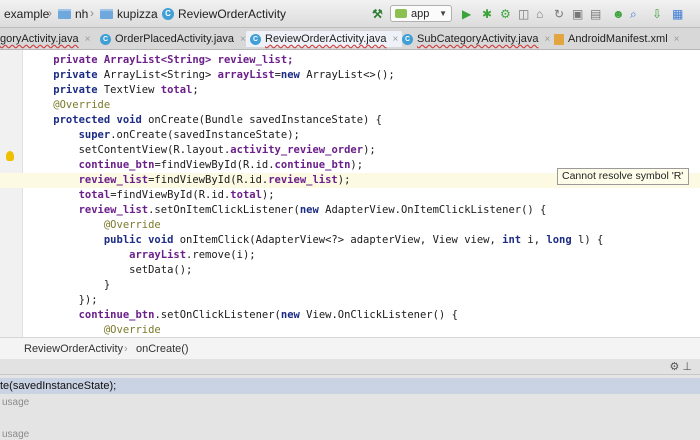 This screenshot has width=700, height=440. I want to click on breadcrumb-method: onCreate(), so click(162, 349).